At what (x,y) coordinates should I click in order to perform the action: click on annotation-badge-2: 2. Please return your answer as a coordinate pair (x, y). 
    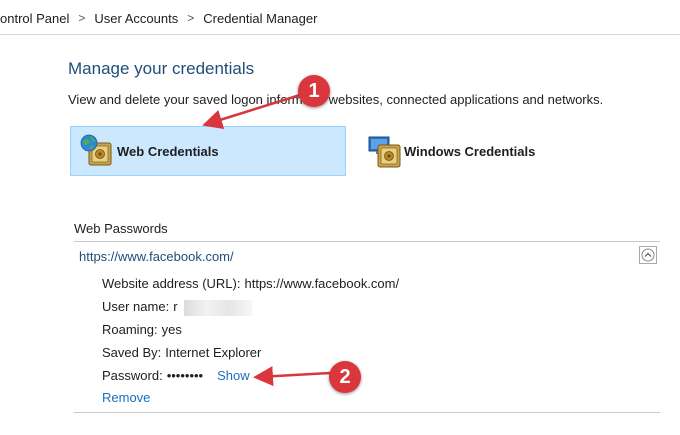
    Looking at the image, I should click on (345, 377).